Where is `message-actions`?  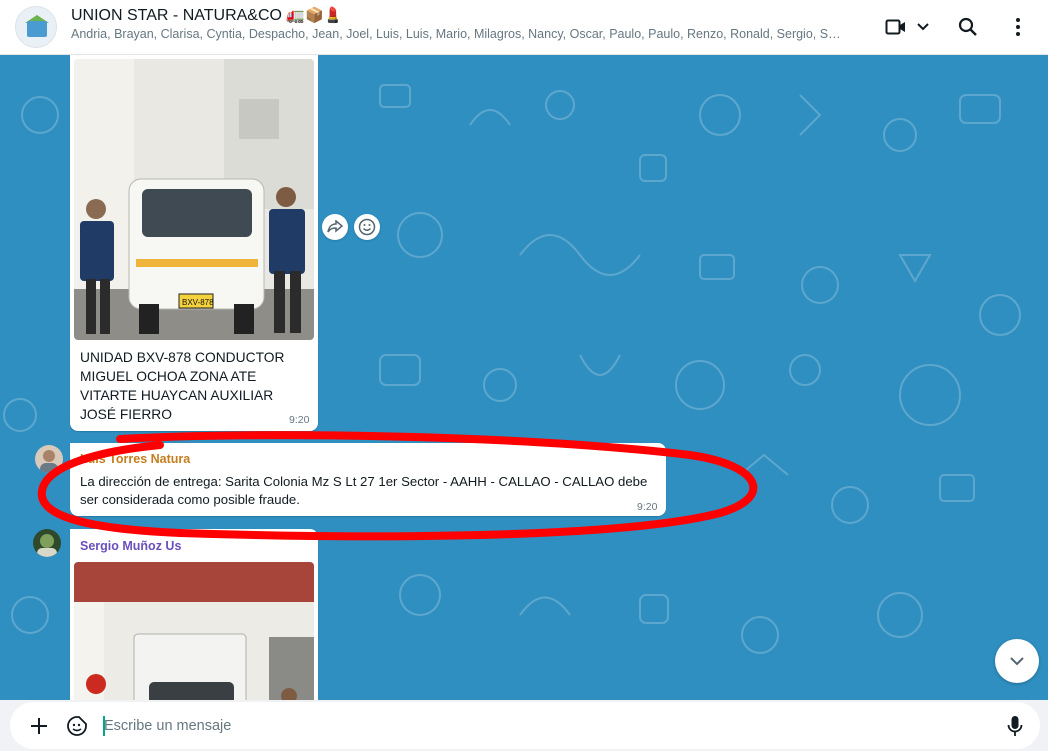
message-actions is located at coordinates (351, 227).